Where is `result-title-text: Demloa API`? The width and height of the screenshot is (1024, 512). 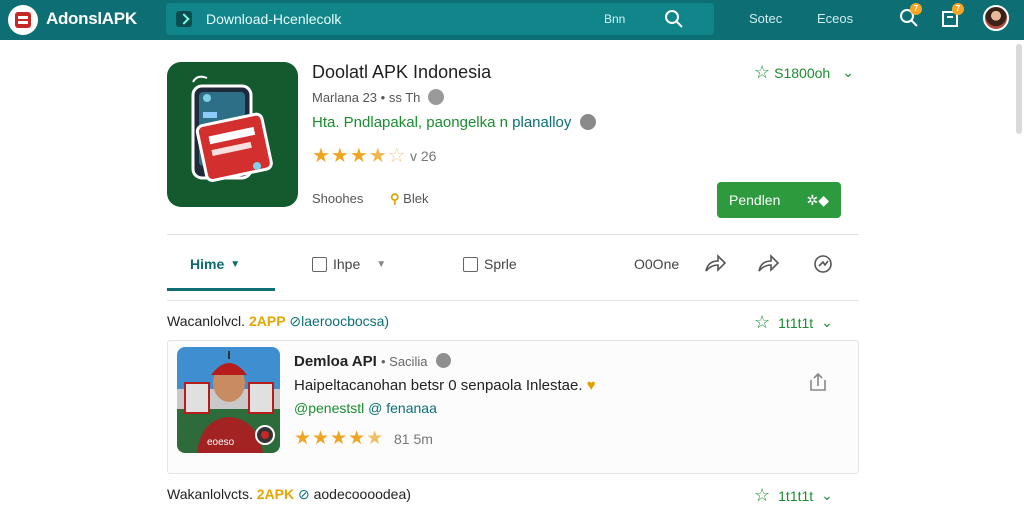
result-title-text: Demloa API is located at coordinates (335, 361).